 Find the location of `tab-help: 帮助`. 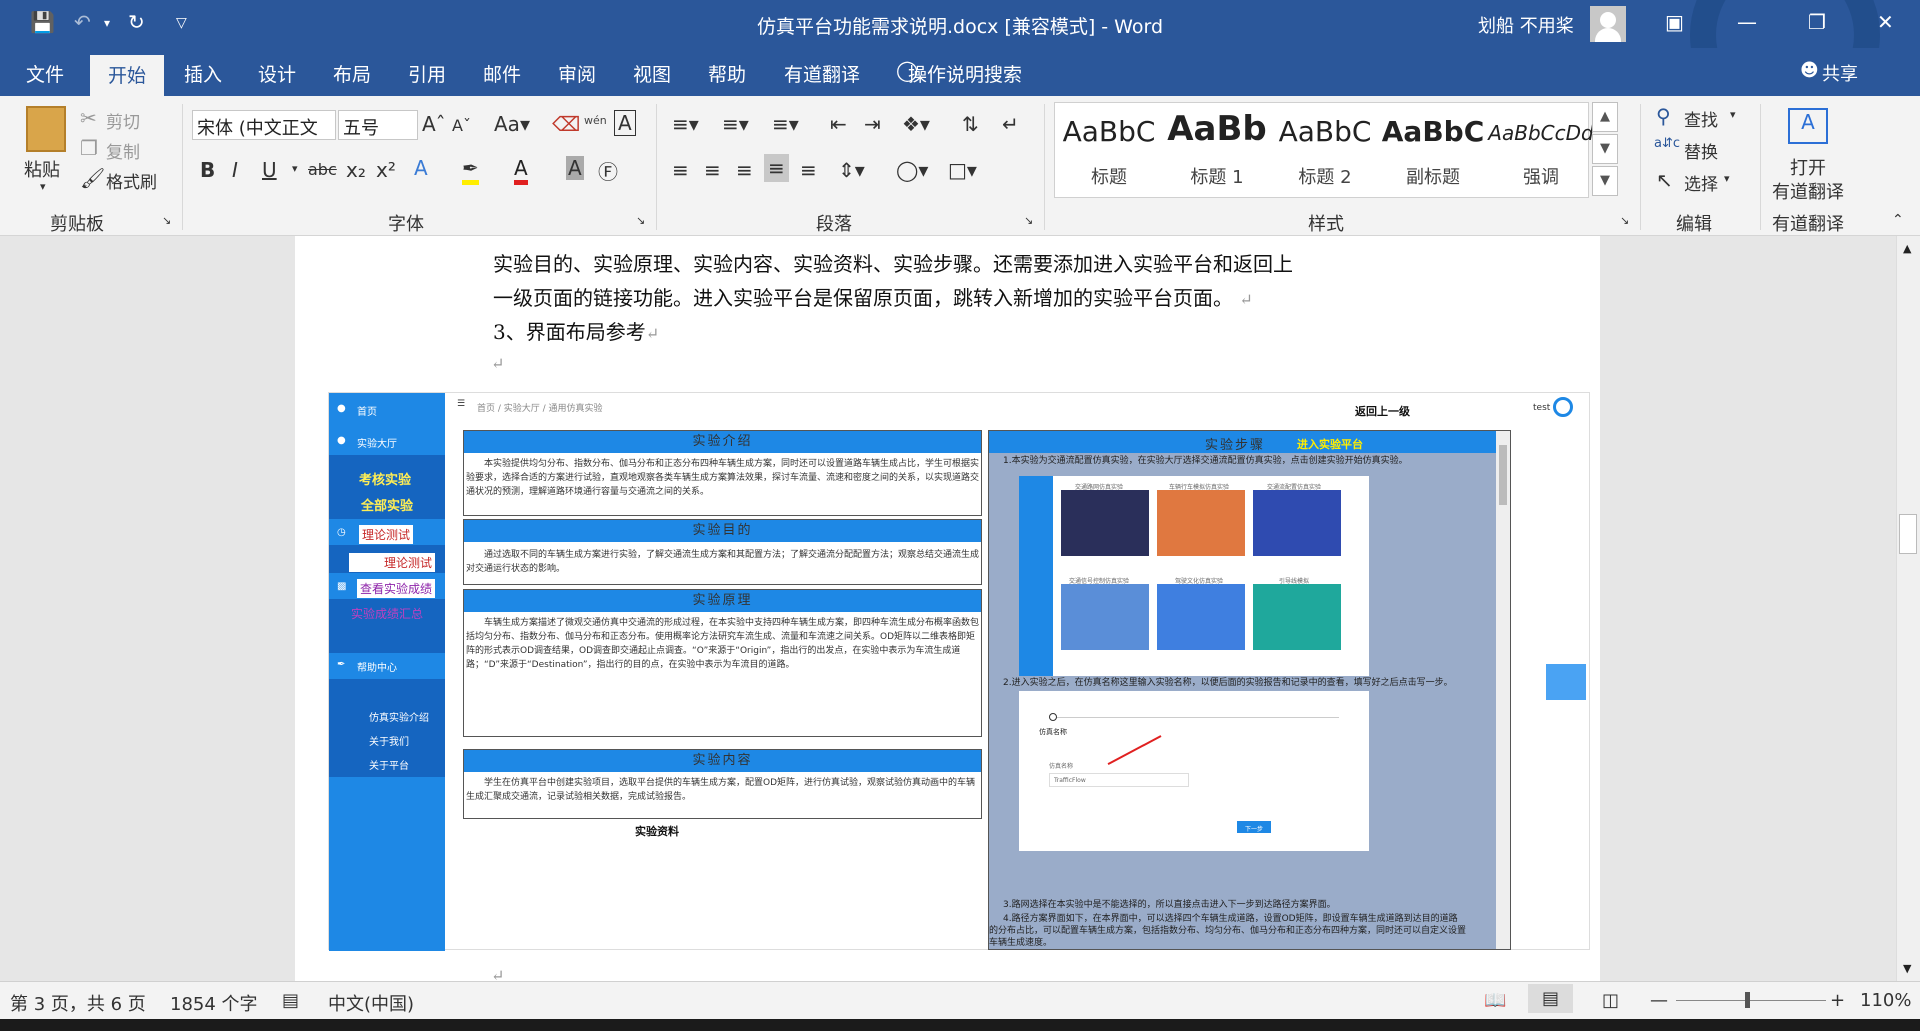

tab-help: 帮助 is located at coordinates (727, 73).